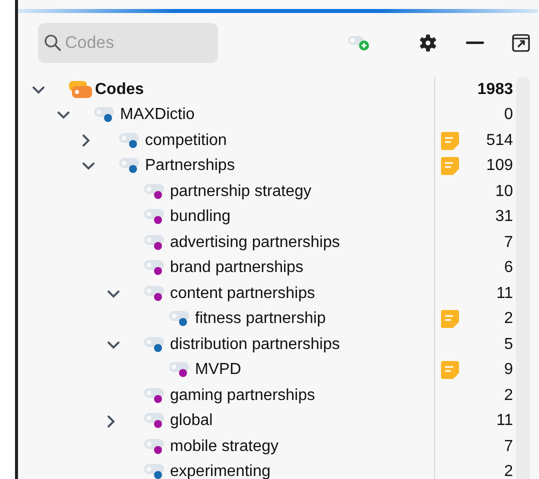 Image resolution: width=539 pixels, height=479 pixels. What do you see at coordinates (499, 166) in the screenshot?
I see `code-count: 109` at bounding box center [499, 166].